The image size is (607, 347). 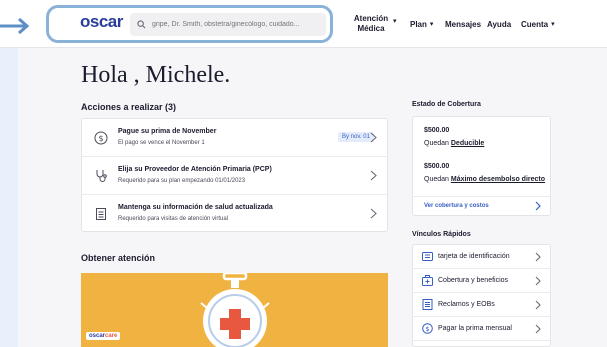 I want to click on maximo-prefix: Quedan, so click(x=436, y=179).